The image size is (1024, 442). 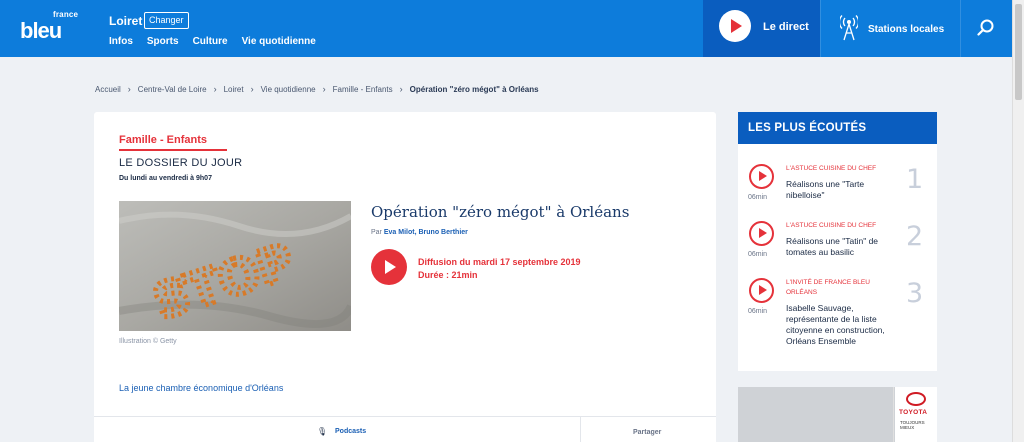 I want to click on related-link: La jeune chambre économique d'Orléans, so click(x=201, y=388).